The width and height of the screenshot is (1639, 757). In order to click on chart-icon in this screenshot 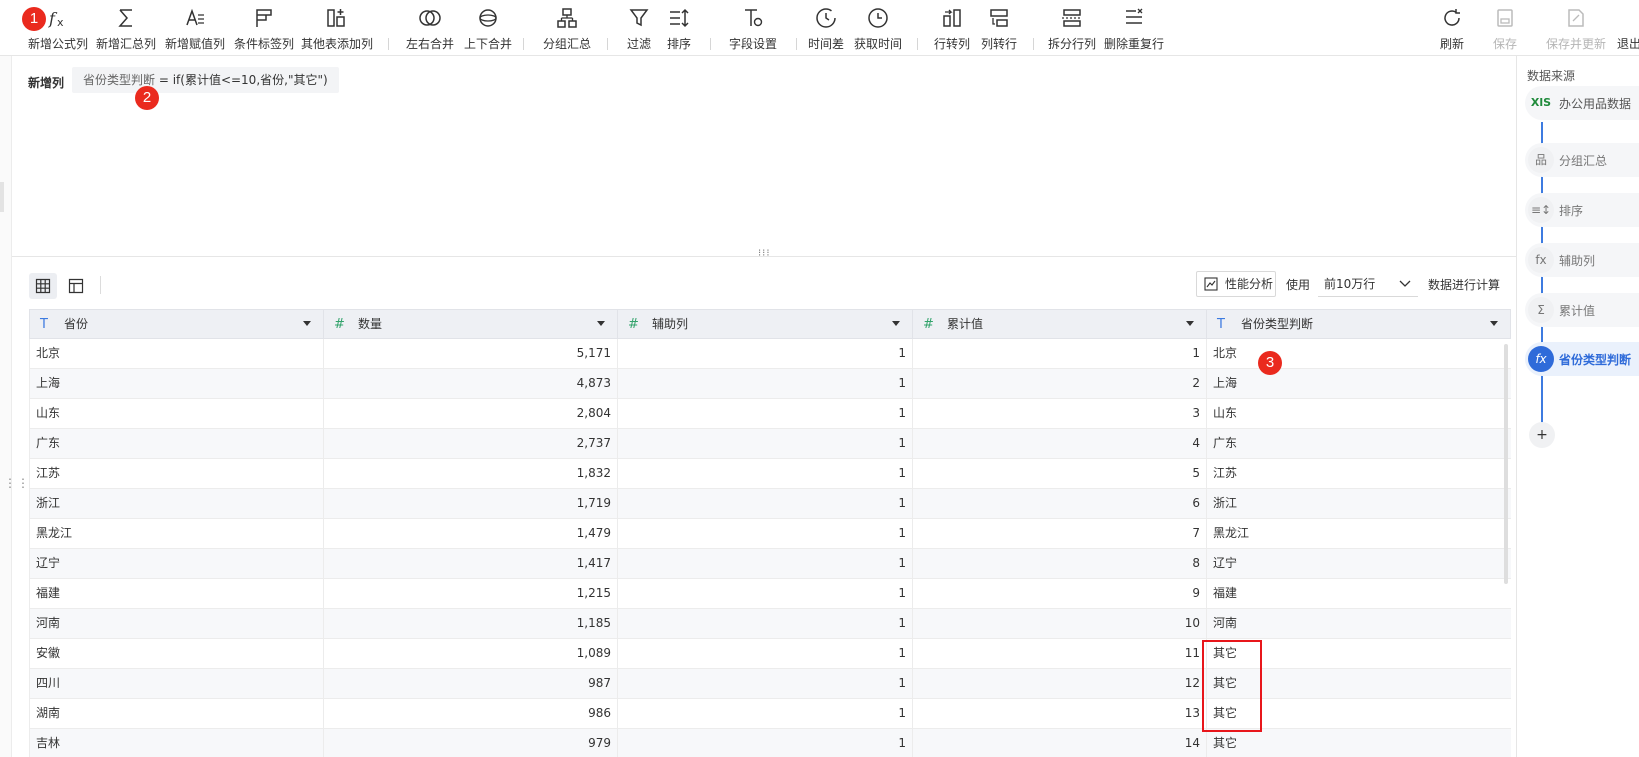, I will do `click(1211, 284)`.